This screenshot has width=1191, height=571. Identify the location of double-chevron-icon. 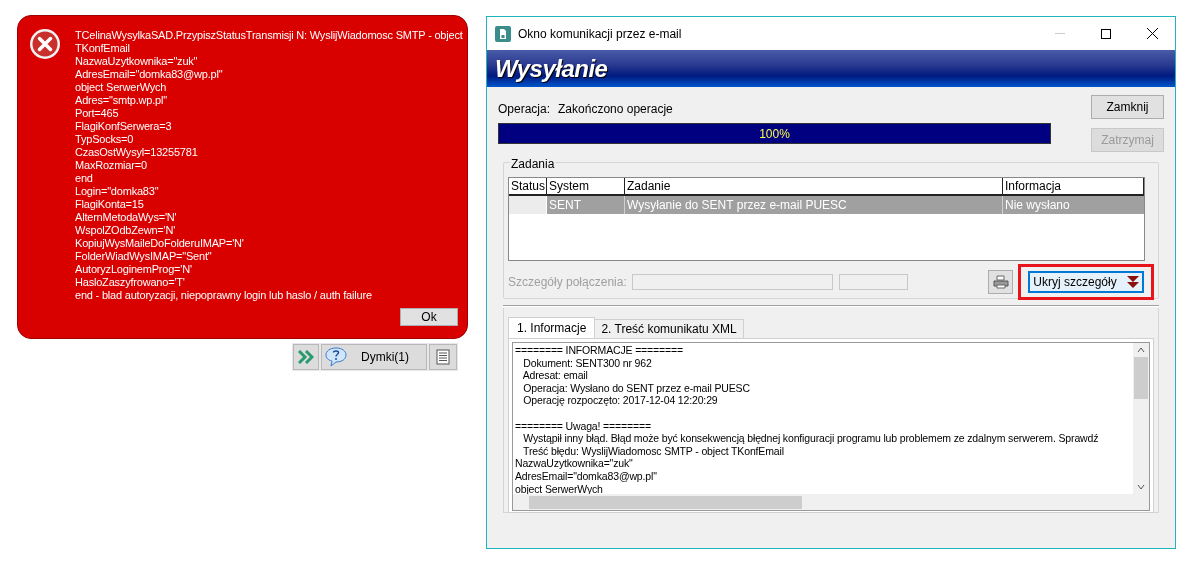
(306, 357).